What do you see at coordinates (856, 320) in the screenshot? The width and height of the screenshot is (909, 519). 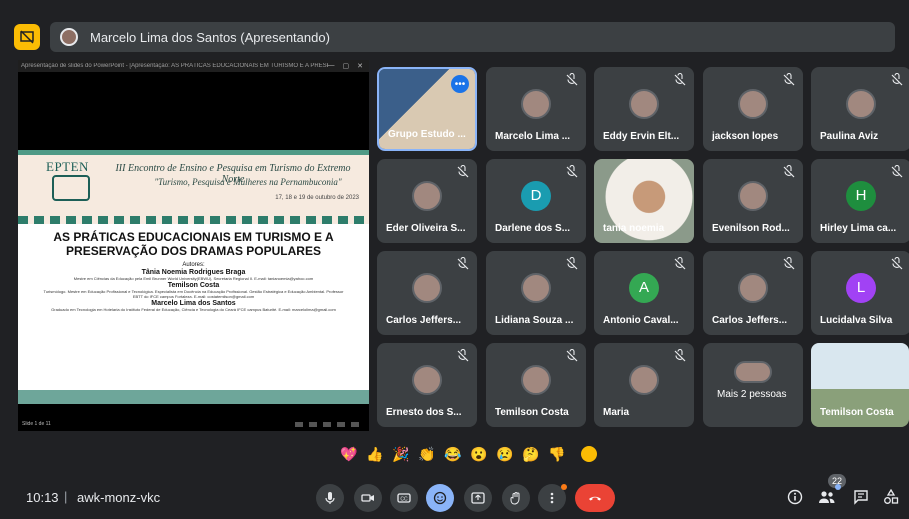 I see `participant-name: Lucidalva Silva` at bounding box center [856, 320].